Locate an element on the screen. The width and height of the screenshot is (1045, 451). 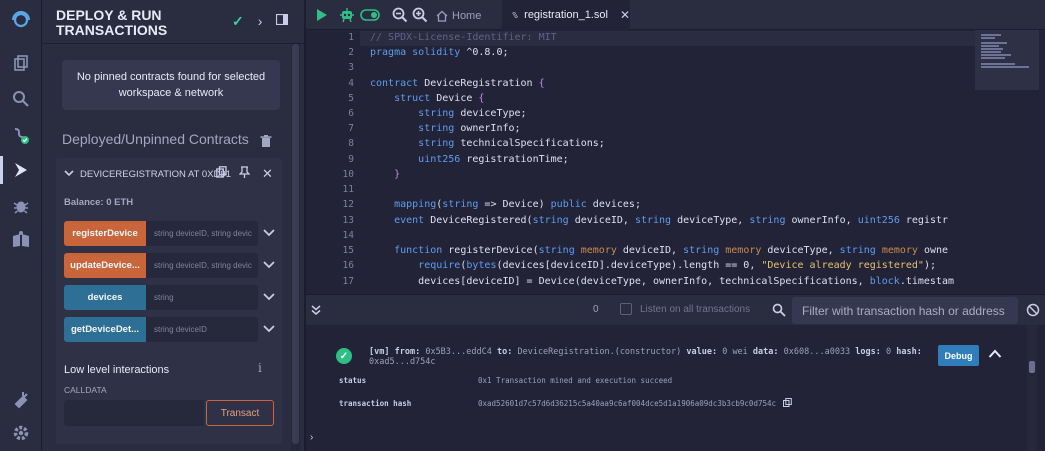
code-keyword: event is located at coordinates (409, 220).